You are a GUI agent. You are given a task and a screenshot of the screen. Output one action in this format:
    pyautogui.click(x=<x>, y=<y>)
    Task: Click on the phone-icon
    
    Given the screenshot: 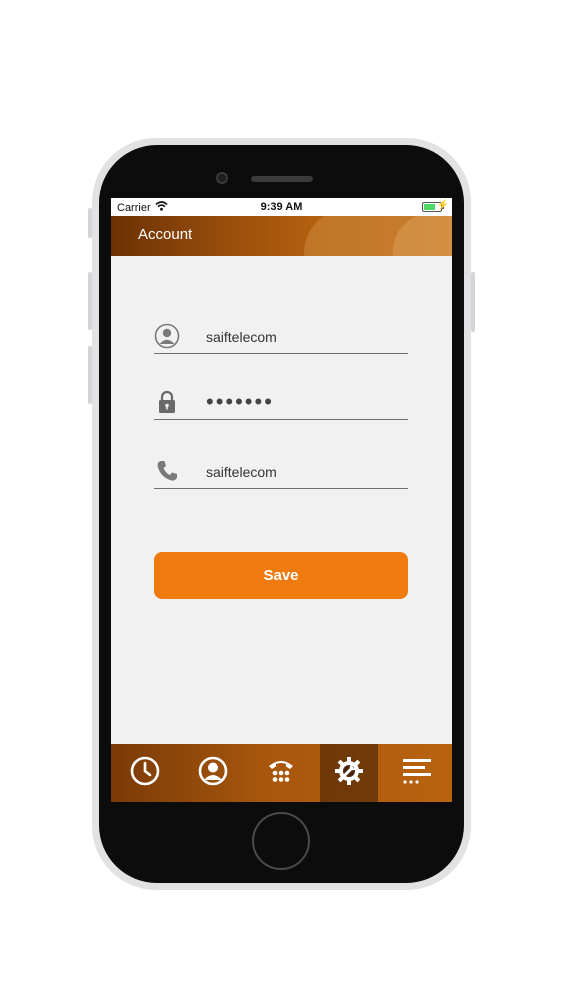 What is the action you would take?
    pyautogui.click(x=167, y=471)
    